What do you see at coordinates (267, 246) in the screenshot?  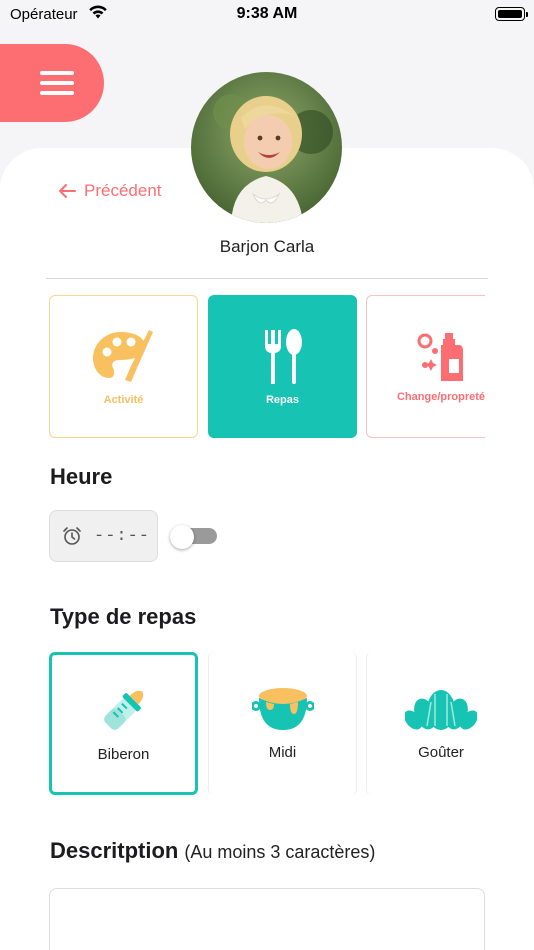 I see `child-name: Barjon Carla` at bounding box center [267, 246].